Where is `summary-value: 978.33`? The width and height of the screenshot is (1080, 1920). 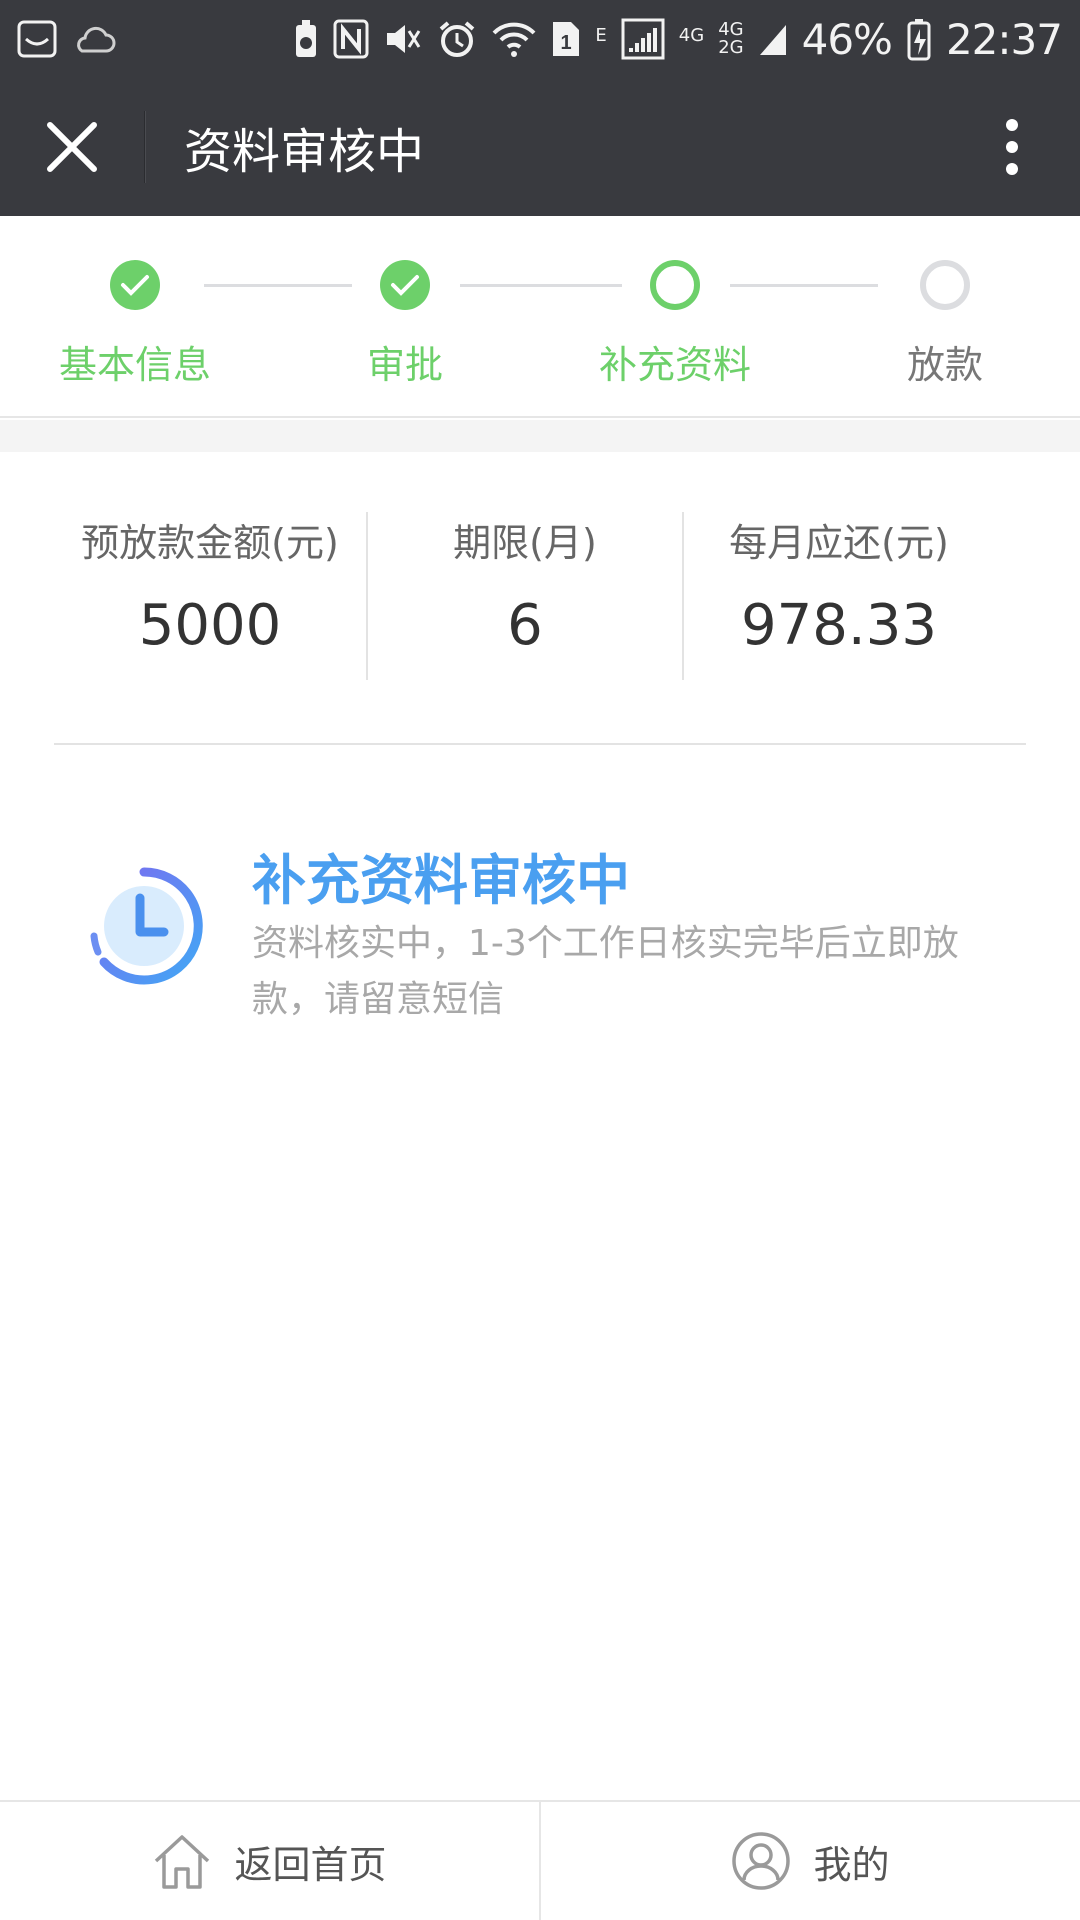
summary-value: 978.33 is located at coordinates (839, 625).